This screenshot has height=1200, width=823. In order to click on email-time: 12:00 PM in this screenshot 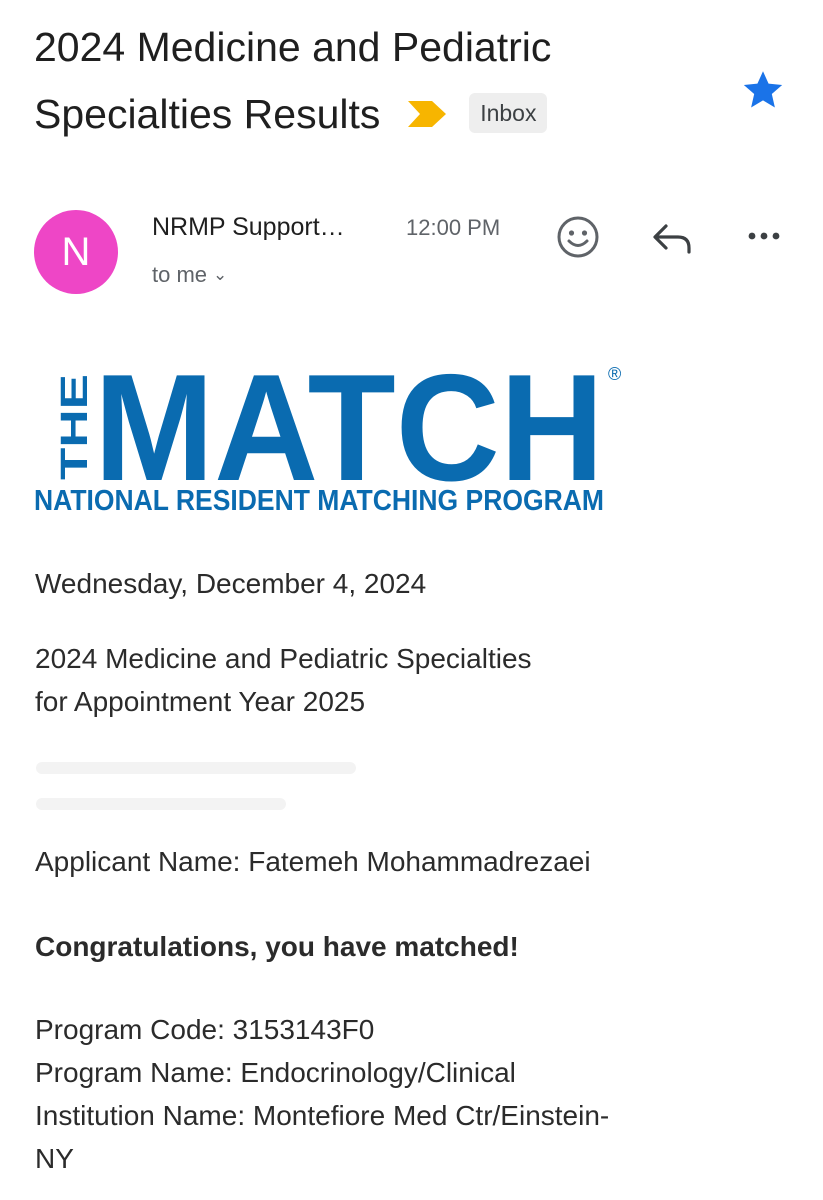, I will do `click(453, 227)`.